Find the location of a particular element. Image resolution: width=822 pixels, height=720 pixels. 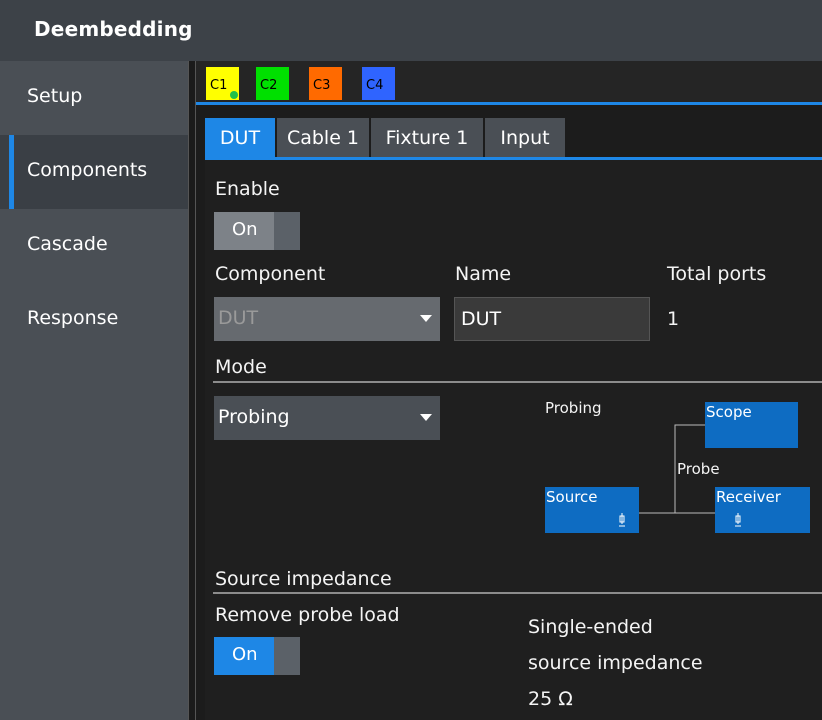

component-select-value: DUT is located at coordinates (238, 318).